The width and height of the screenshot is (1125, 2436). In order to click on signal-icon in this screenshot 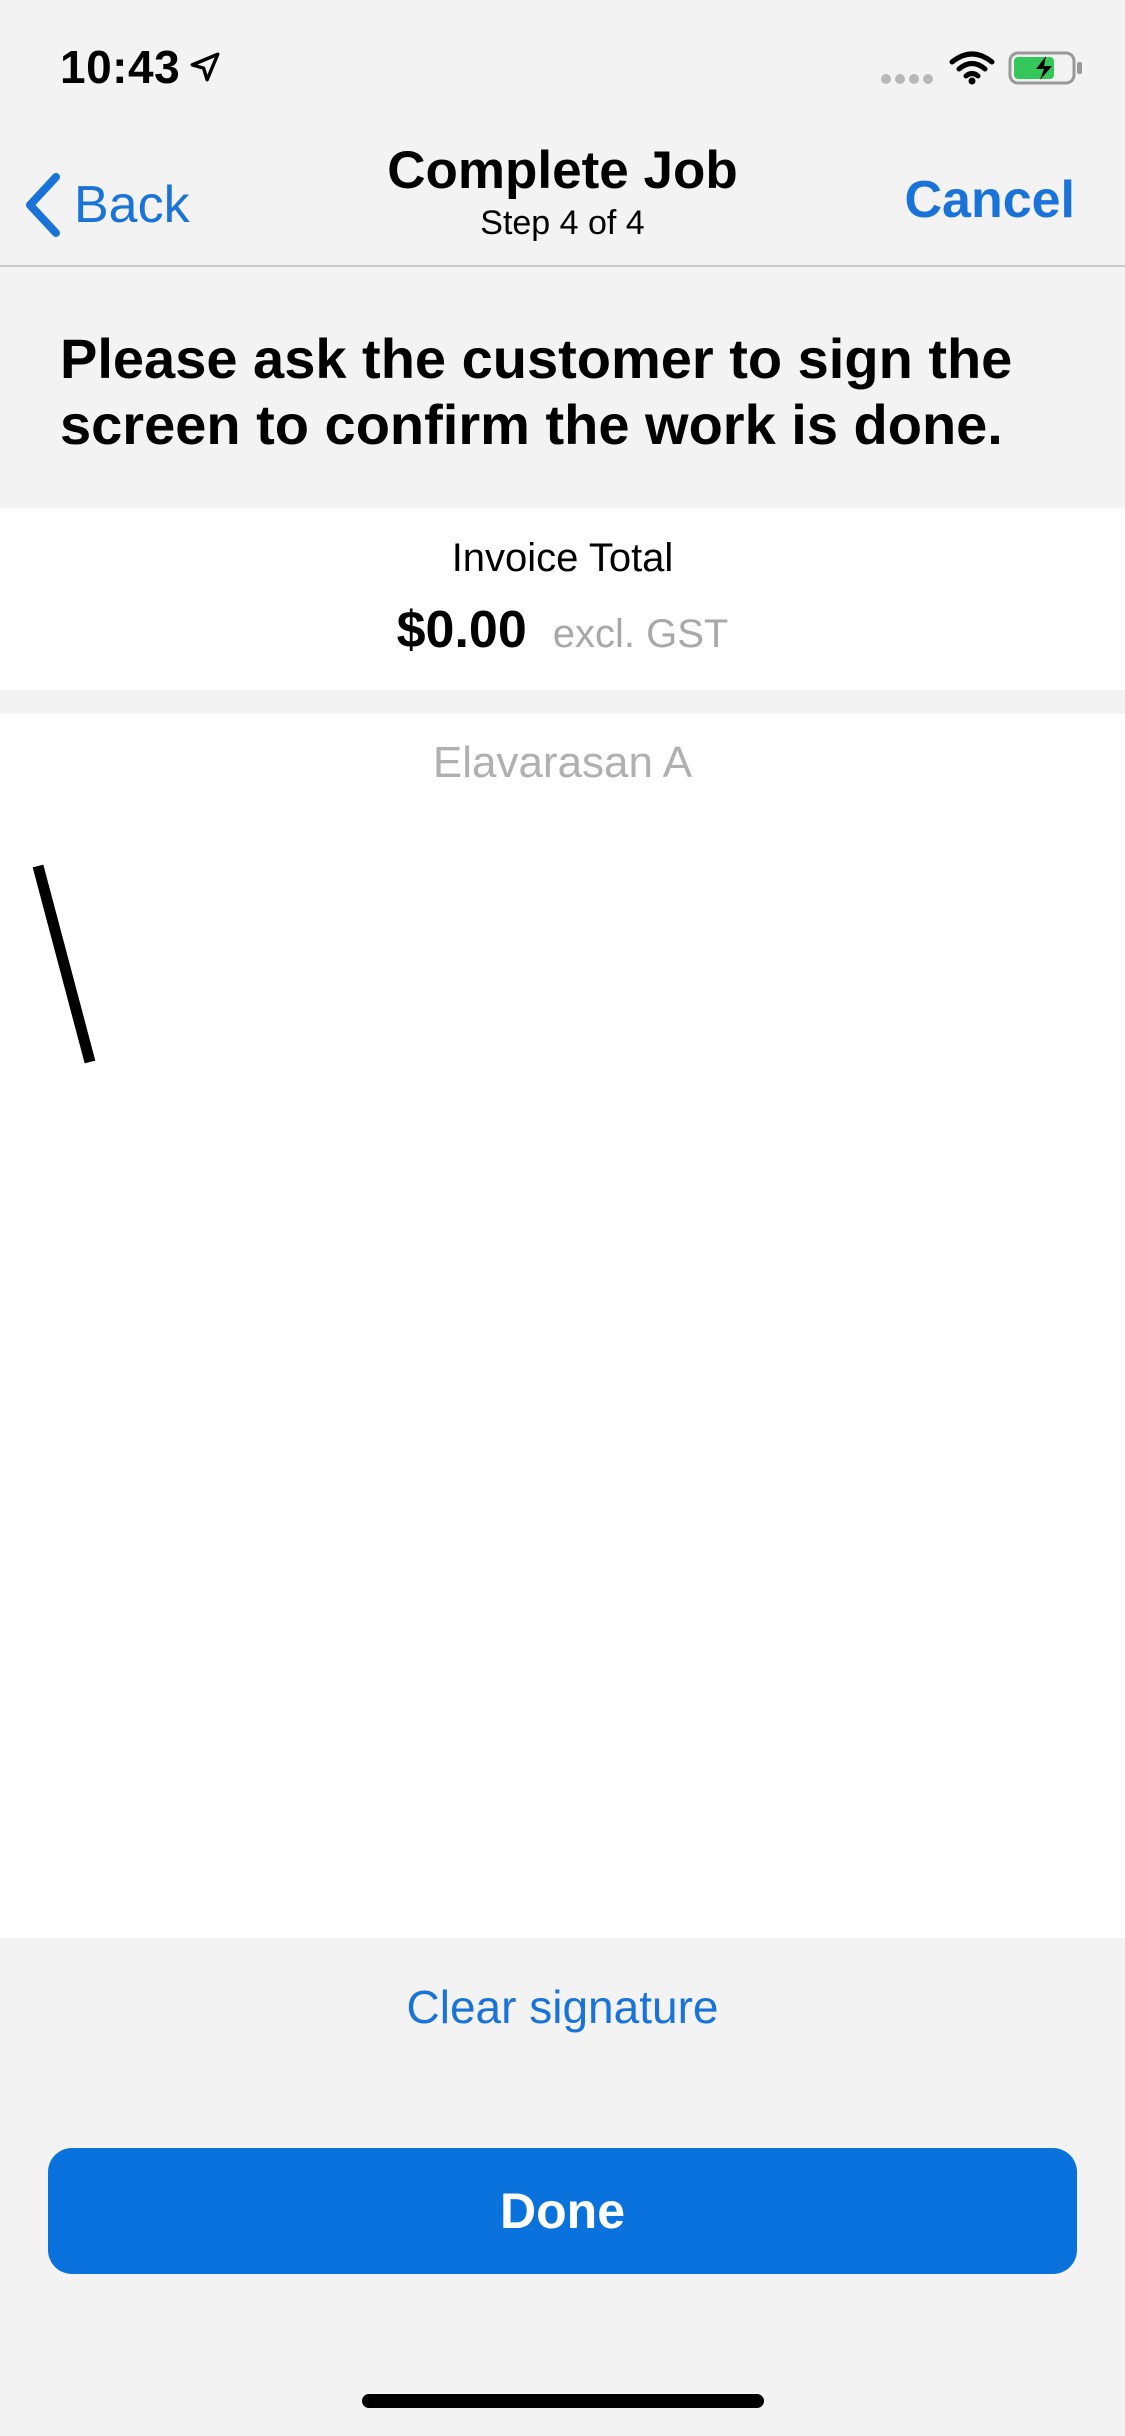, I will do `click(907, 79)`.